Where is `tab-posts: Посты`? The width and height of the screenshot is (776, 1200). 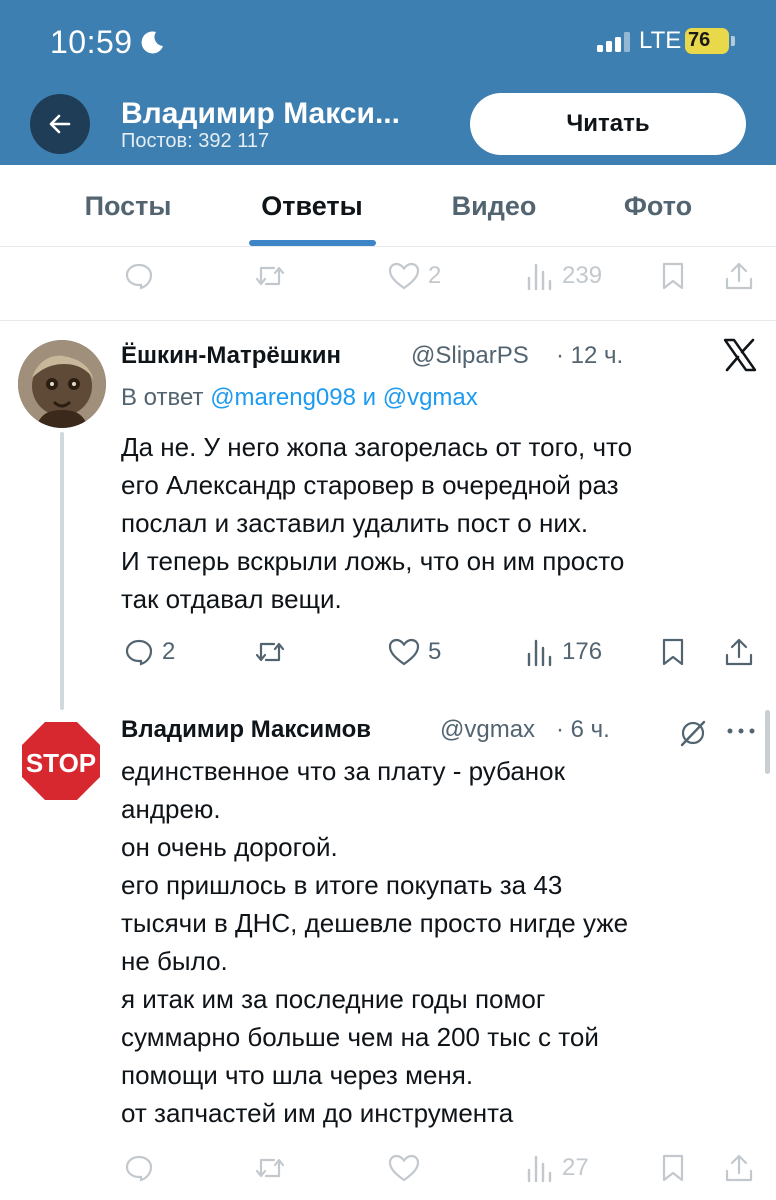 tab-posts: Посты is located at coordinates (128, 206).